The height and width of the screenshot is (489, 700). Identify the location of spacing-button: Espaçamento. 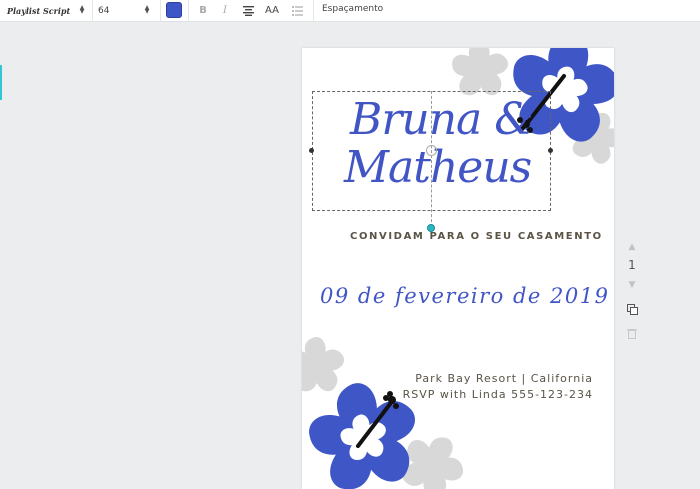
(352, 9).